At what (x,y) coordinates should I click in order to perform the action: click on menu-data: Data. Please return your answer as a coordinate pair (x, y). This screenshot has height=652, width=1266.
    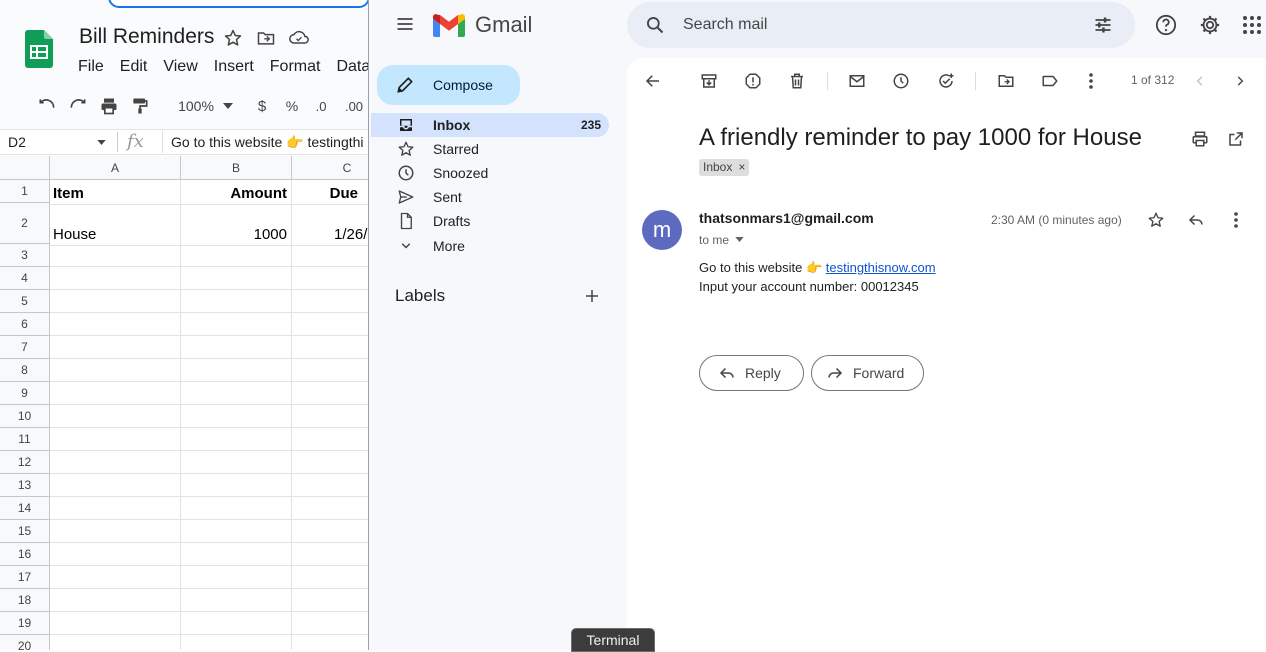
    Looking at the image, I should click on (353, 67).